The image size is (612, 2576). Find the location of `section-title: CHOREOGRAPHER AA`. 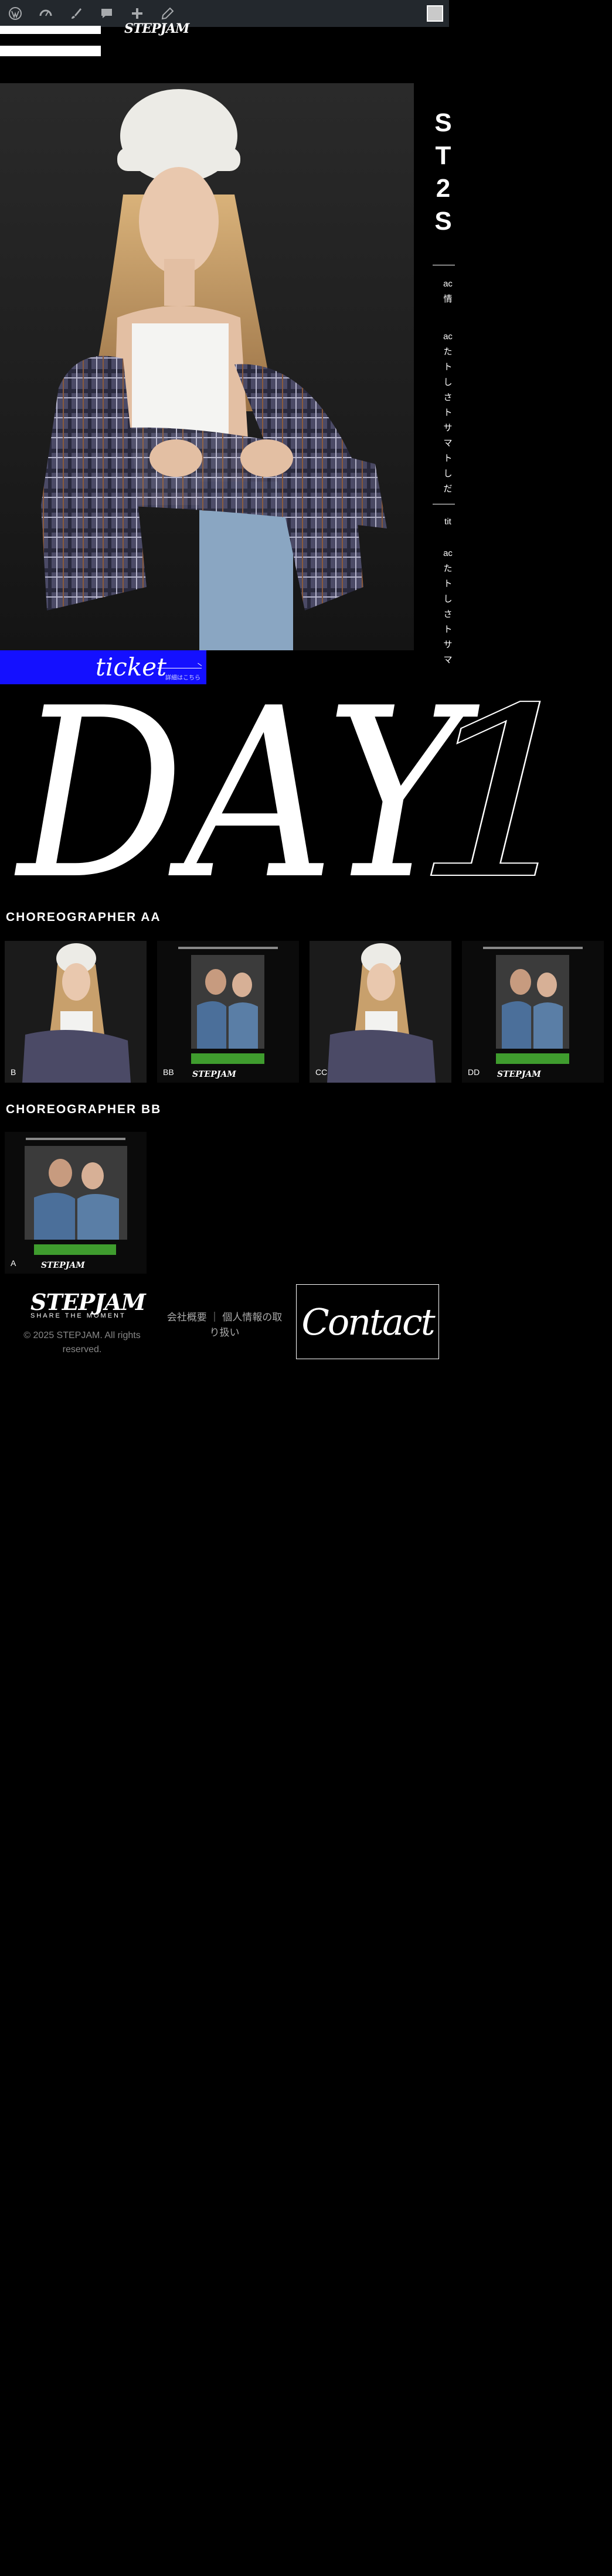

section-title: CHOREOGRAPHER AA is located at coordinates (83, 917).